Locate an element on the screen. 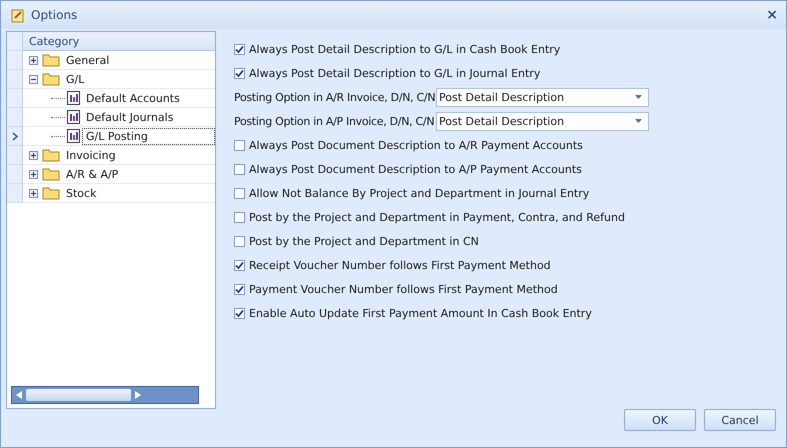 Image resolution: width=787 pixels, height=448 pixels. collapse-icon is located at coordinates (33, 79).